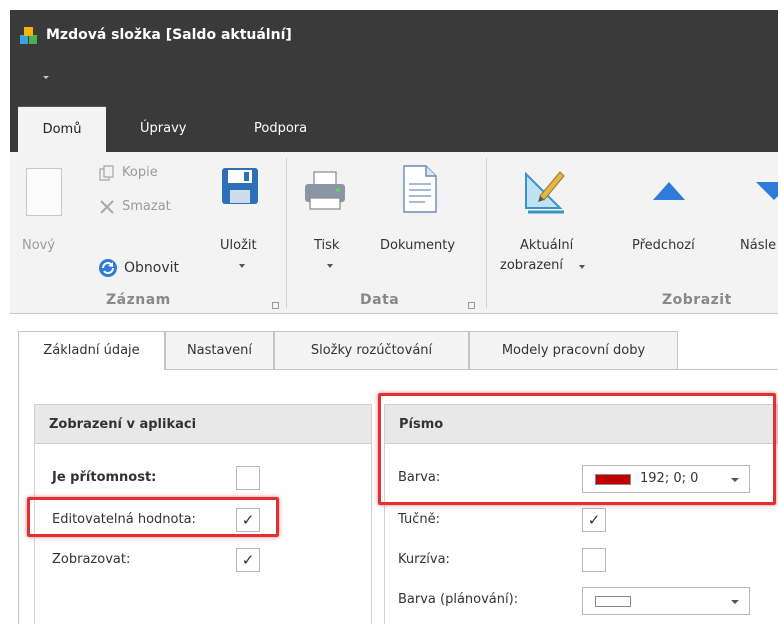 Image resolution: width=778 pixels, height=624 pixels. Describe the element at coordinates (419, 477) in the screenshot. I see `font-color-label: Barva:` at that location.